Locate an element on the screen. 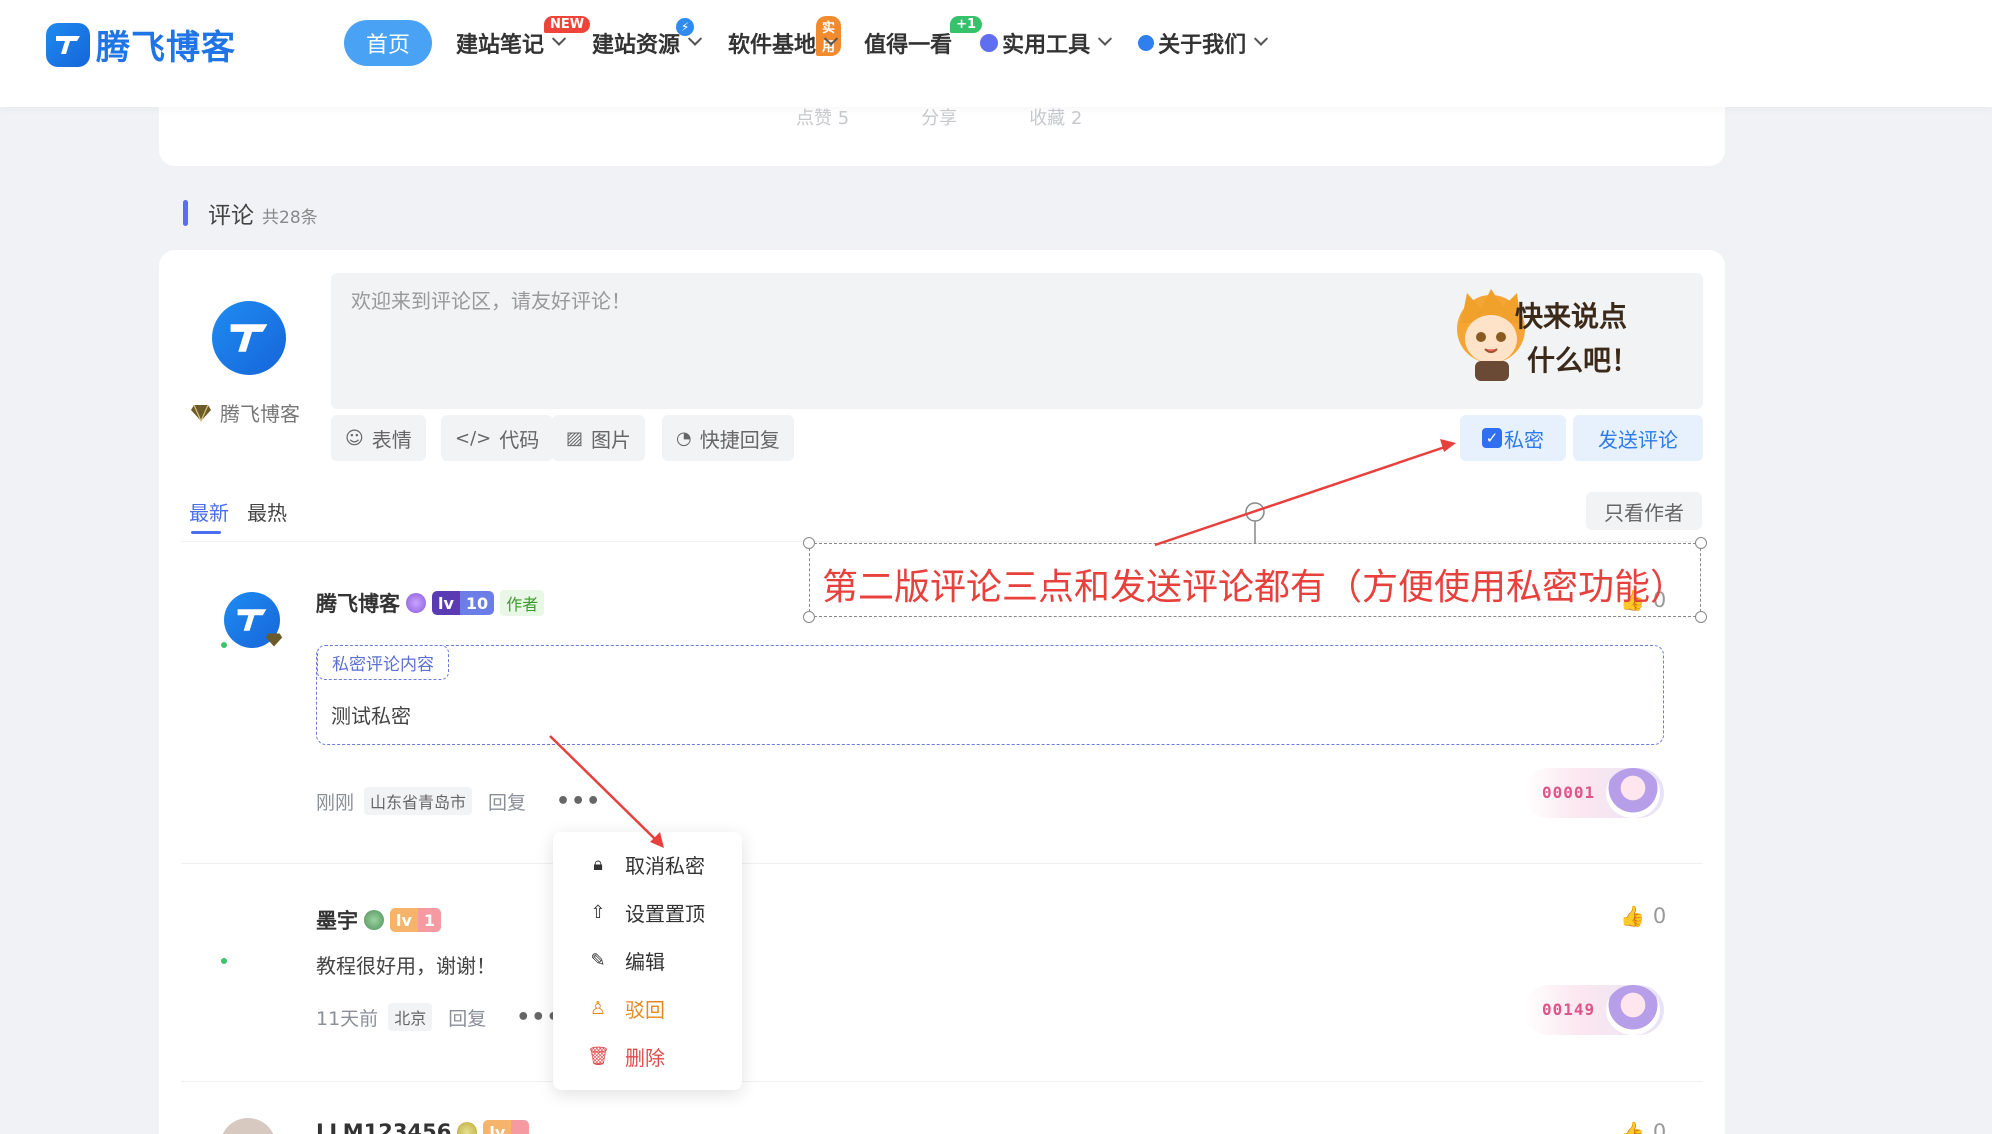  comment-options-menu: 🔒︎ 取消私密 ⇧ 设置置顶 ✎ 编辑 ♙ 驳回 🗑︎ 删除 is located at coordinates (647, 961).